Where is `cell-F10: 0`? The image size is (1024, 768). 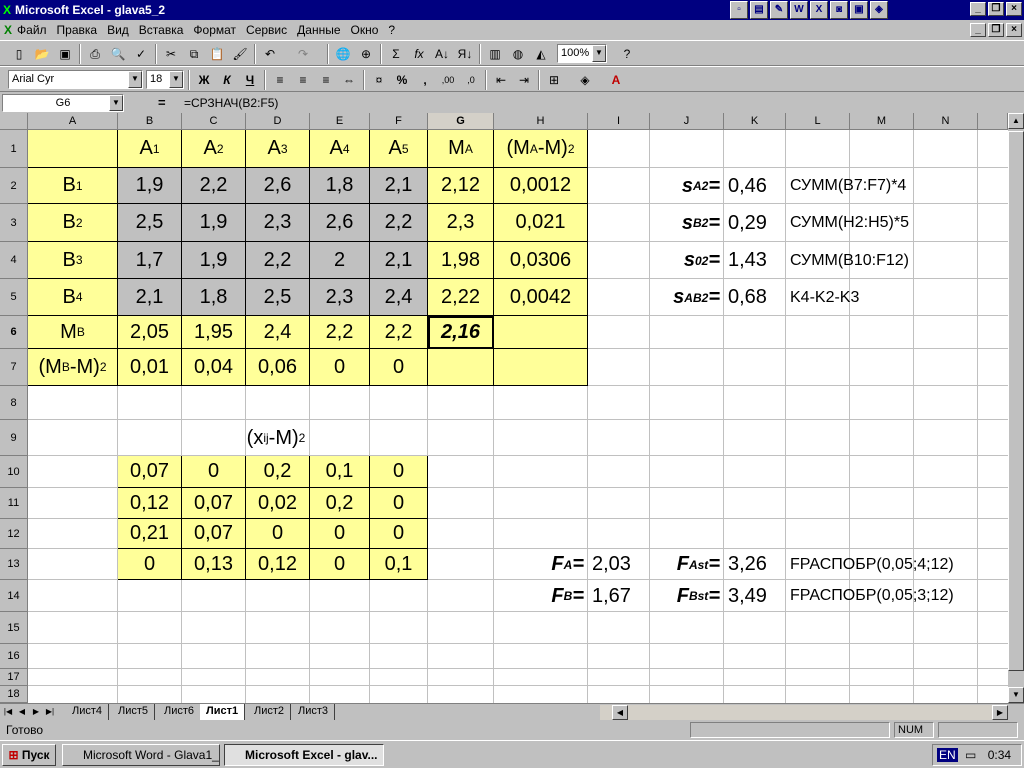
cell-F10: 0 is located at coordinates (399, 472).